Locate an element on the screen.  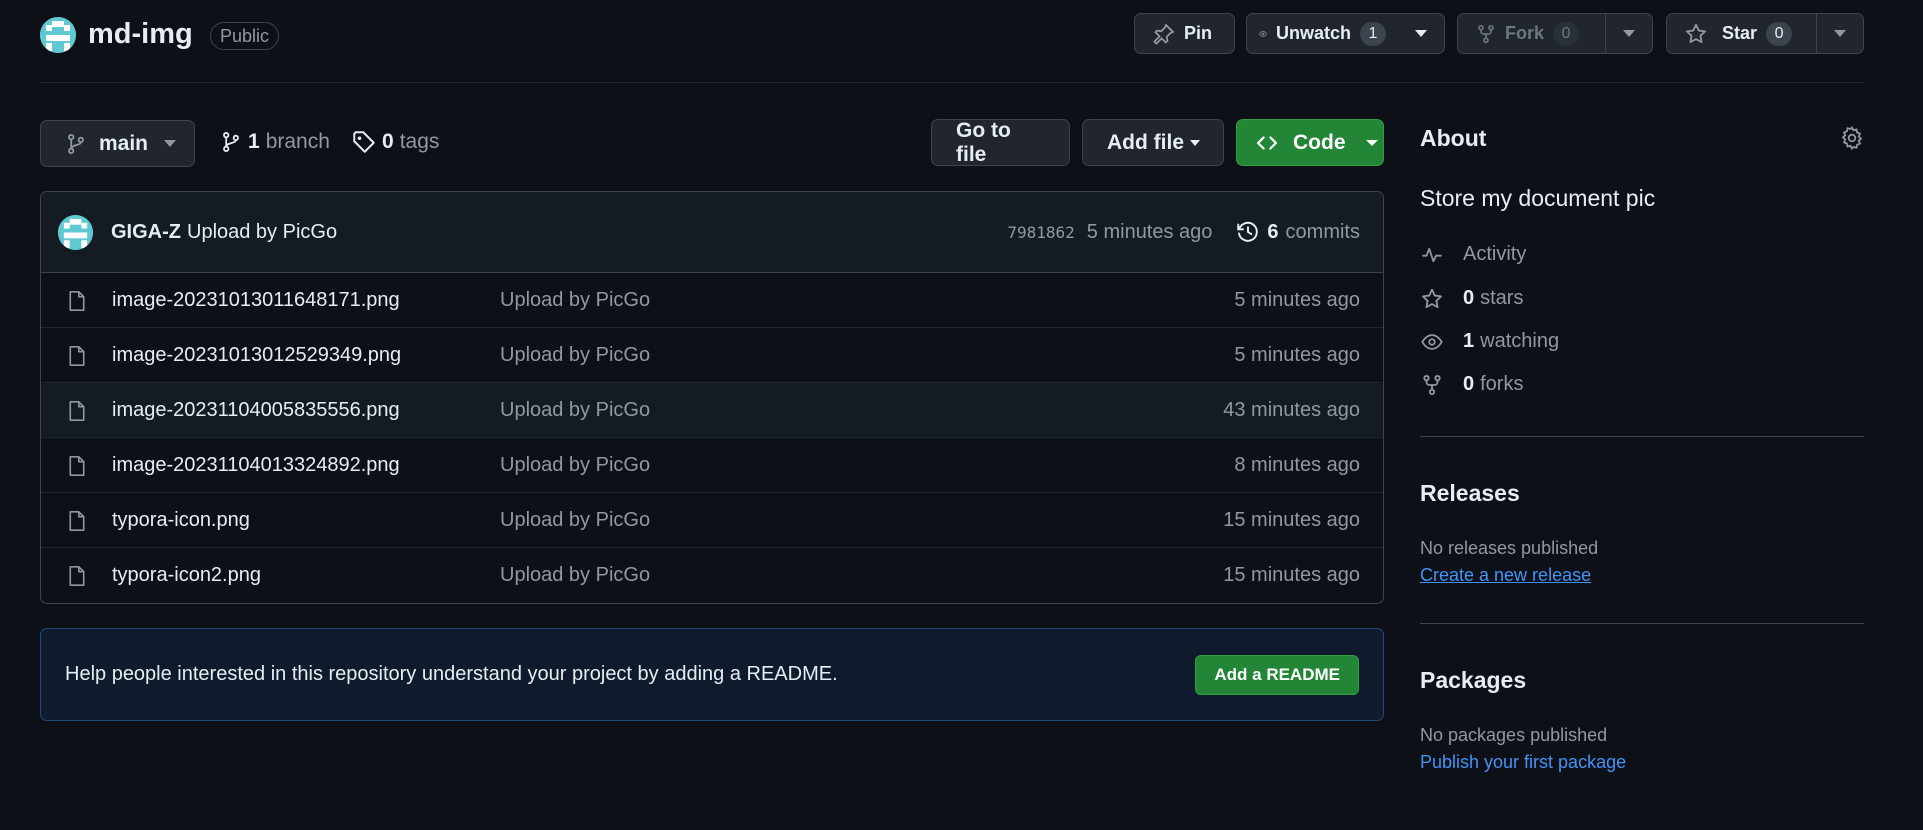
forks-count: 0 is located at coordinates (1469, 384).